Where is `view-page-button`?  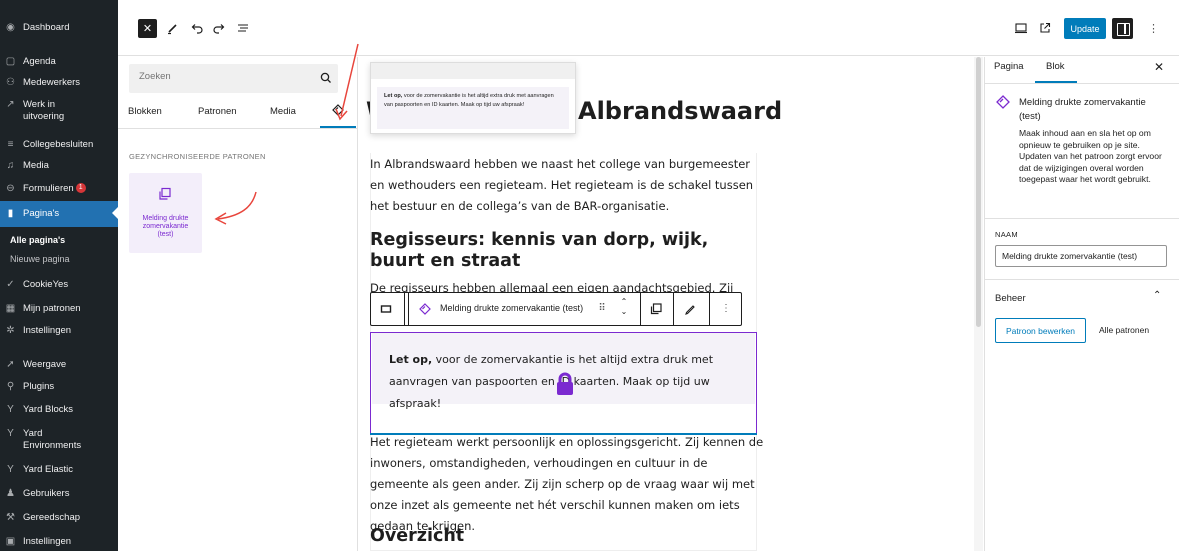 view-page-button is located at coordinates (1045, 28).